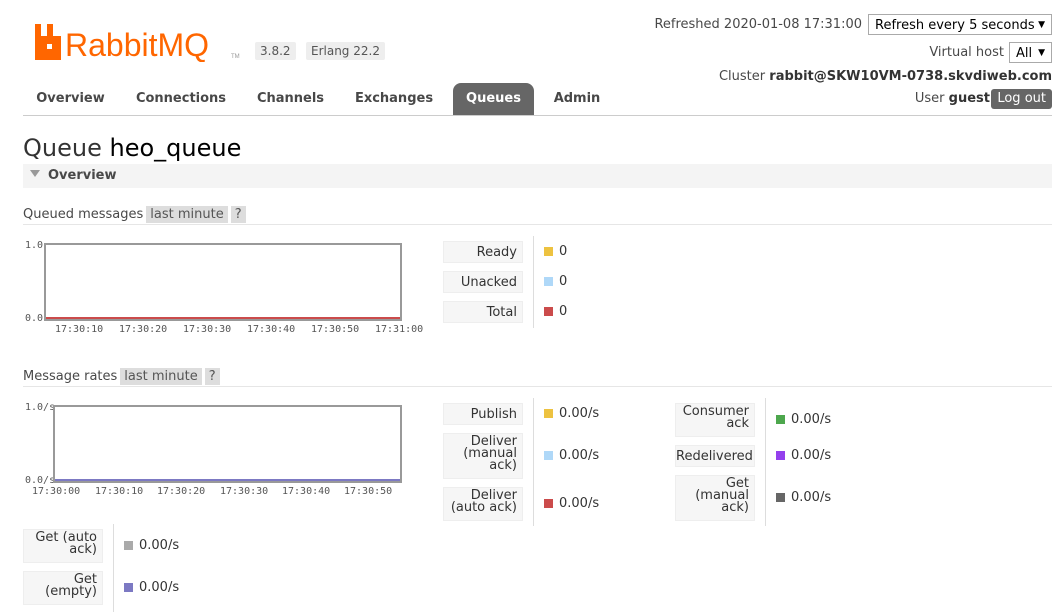 The image size is (1063, 615). What do you see at coordinates (40, 407) in the screenshot?
I see `rates-y-max-label: 1.0/s` at bounding box center [40, 407].